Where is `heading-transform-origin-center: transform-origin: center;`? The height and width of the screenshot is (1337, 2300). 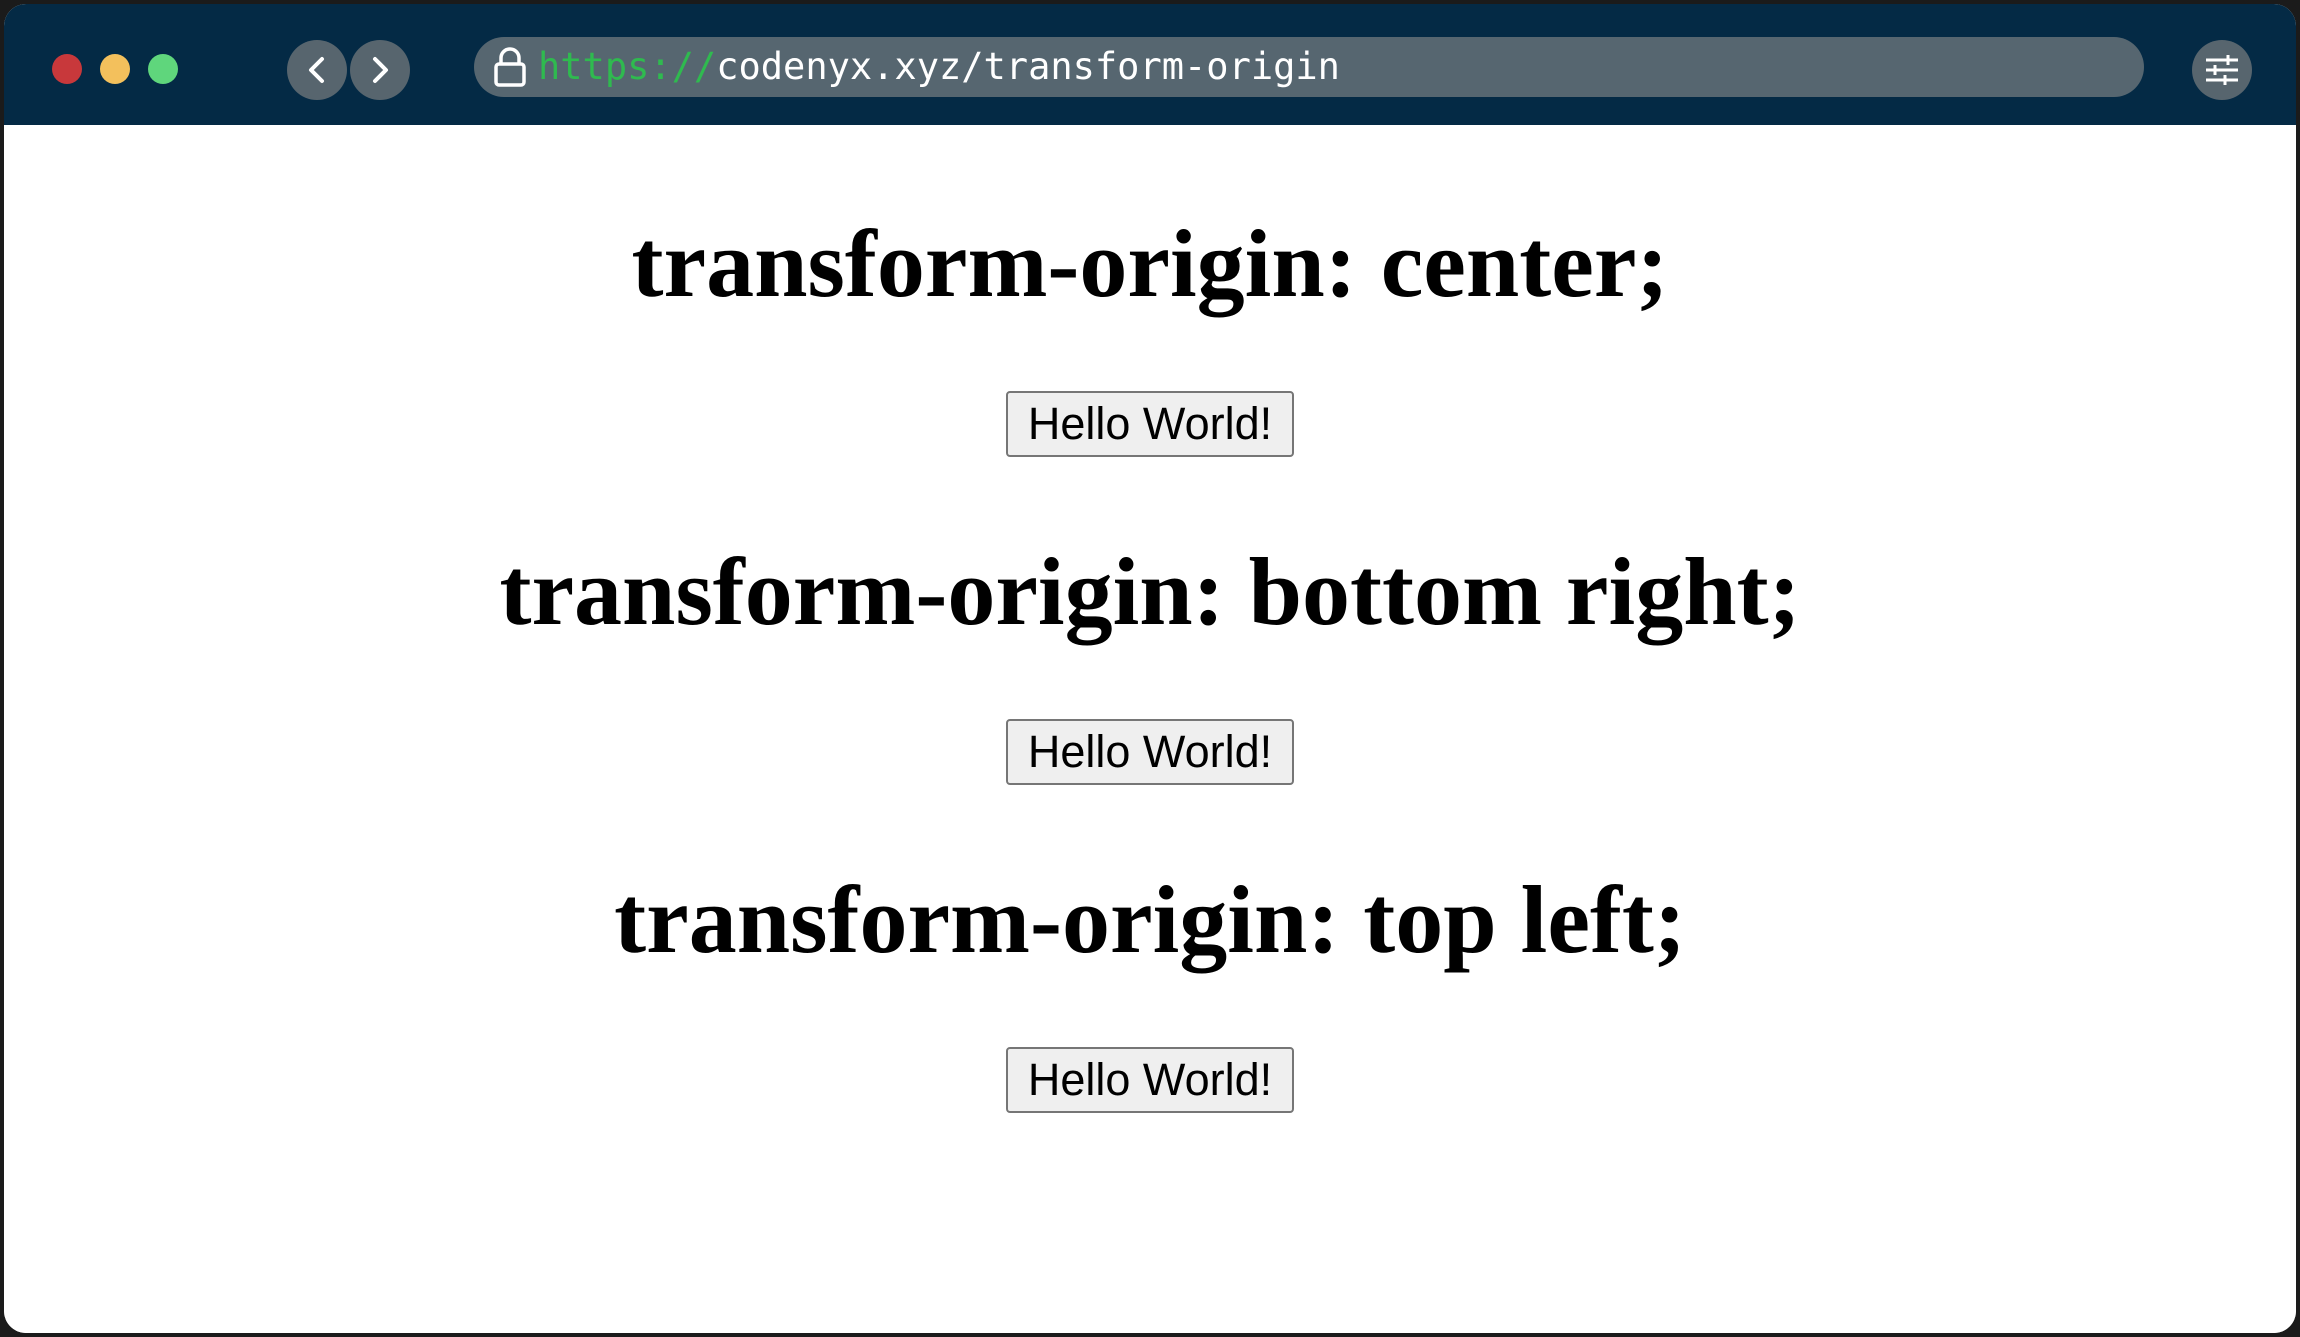 heading-transform-origin-center: transform-origin: center; is located at coordinates (1150, 263).